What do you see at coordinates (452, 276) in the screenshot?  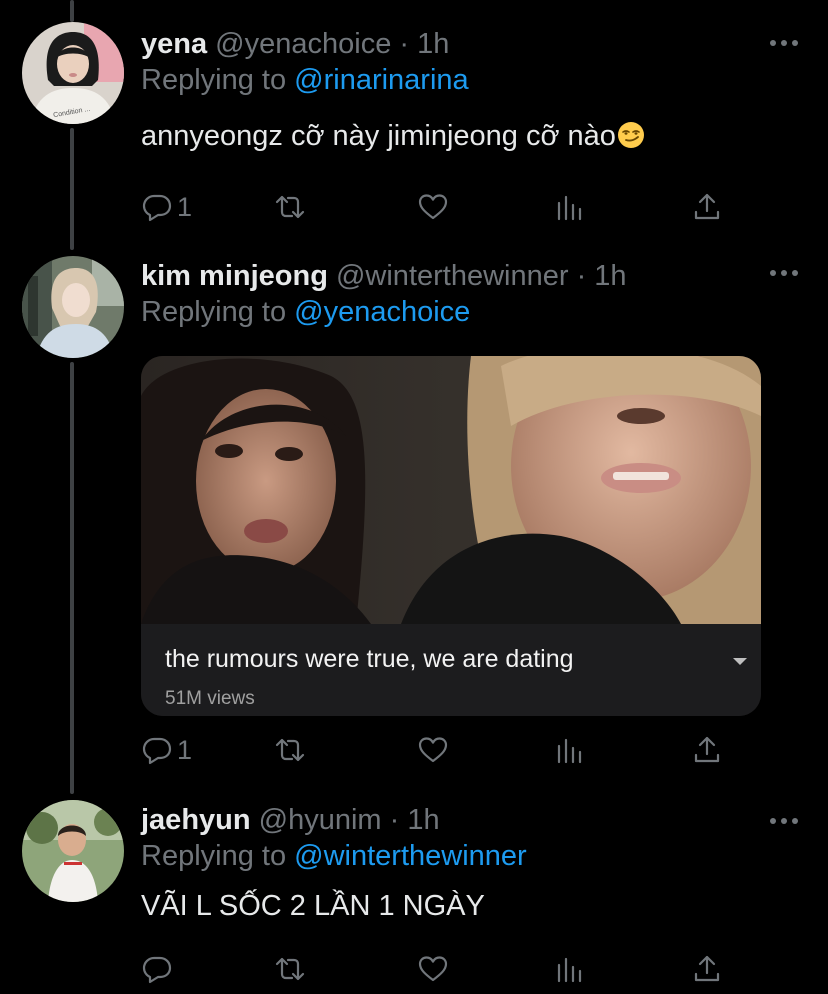 I see `handle: @winterthewinner` at bounding box center [452, 276].